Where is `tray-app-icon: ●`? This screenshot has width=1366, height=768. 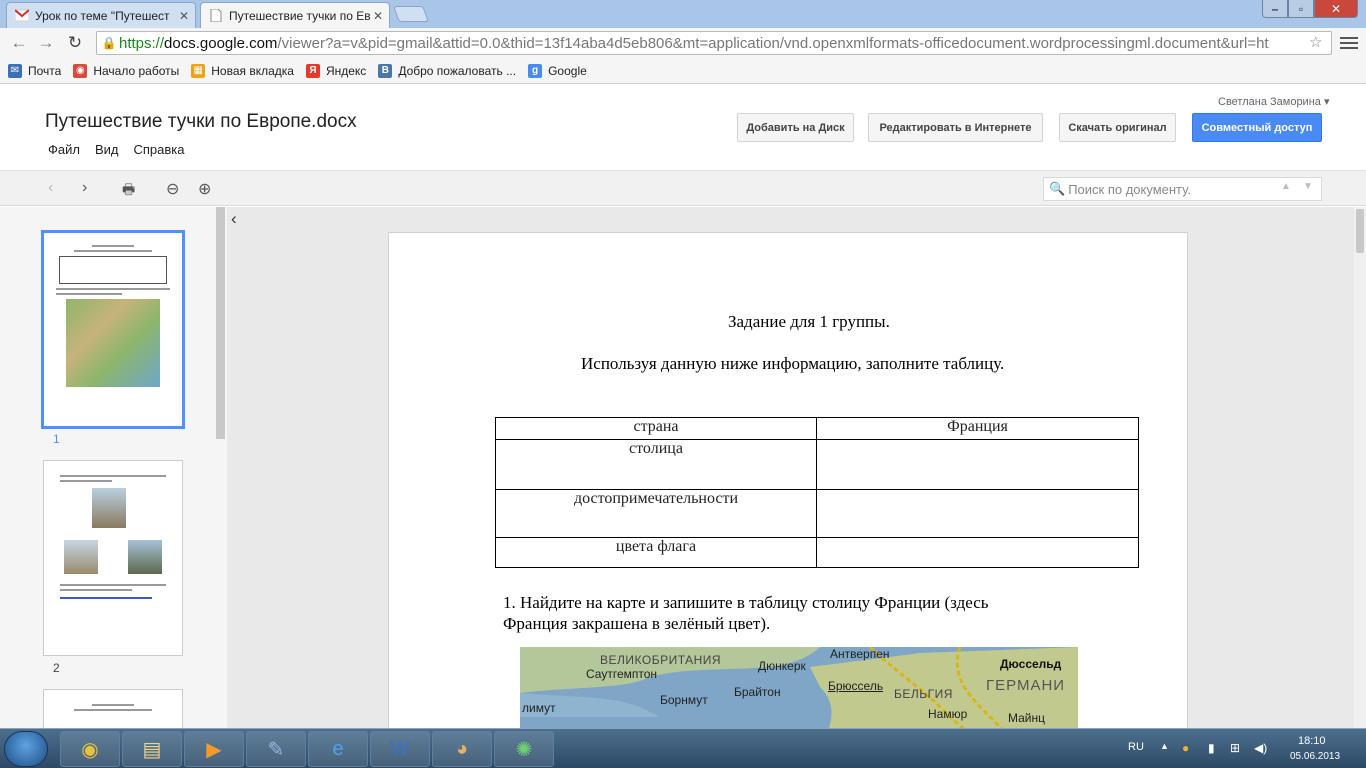 tray-app-icon: ● is located at coordinates (1185, 748).